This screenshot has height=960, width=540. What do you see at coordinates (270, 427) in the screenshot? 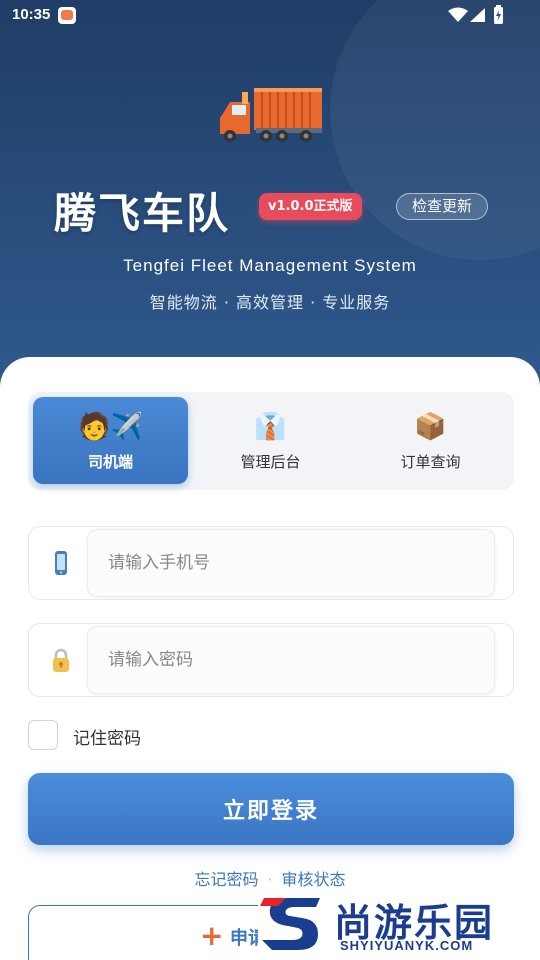
I see `necktie-icon: 👔` at bounding box center [270, 427].